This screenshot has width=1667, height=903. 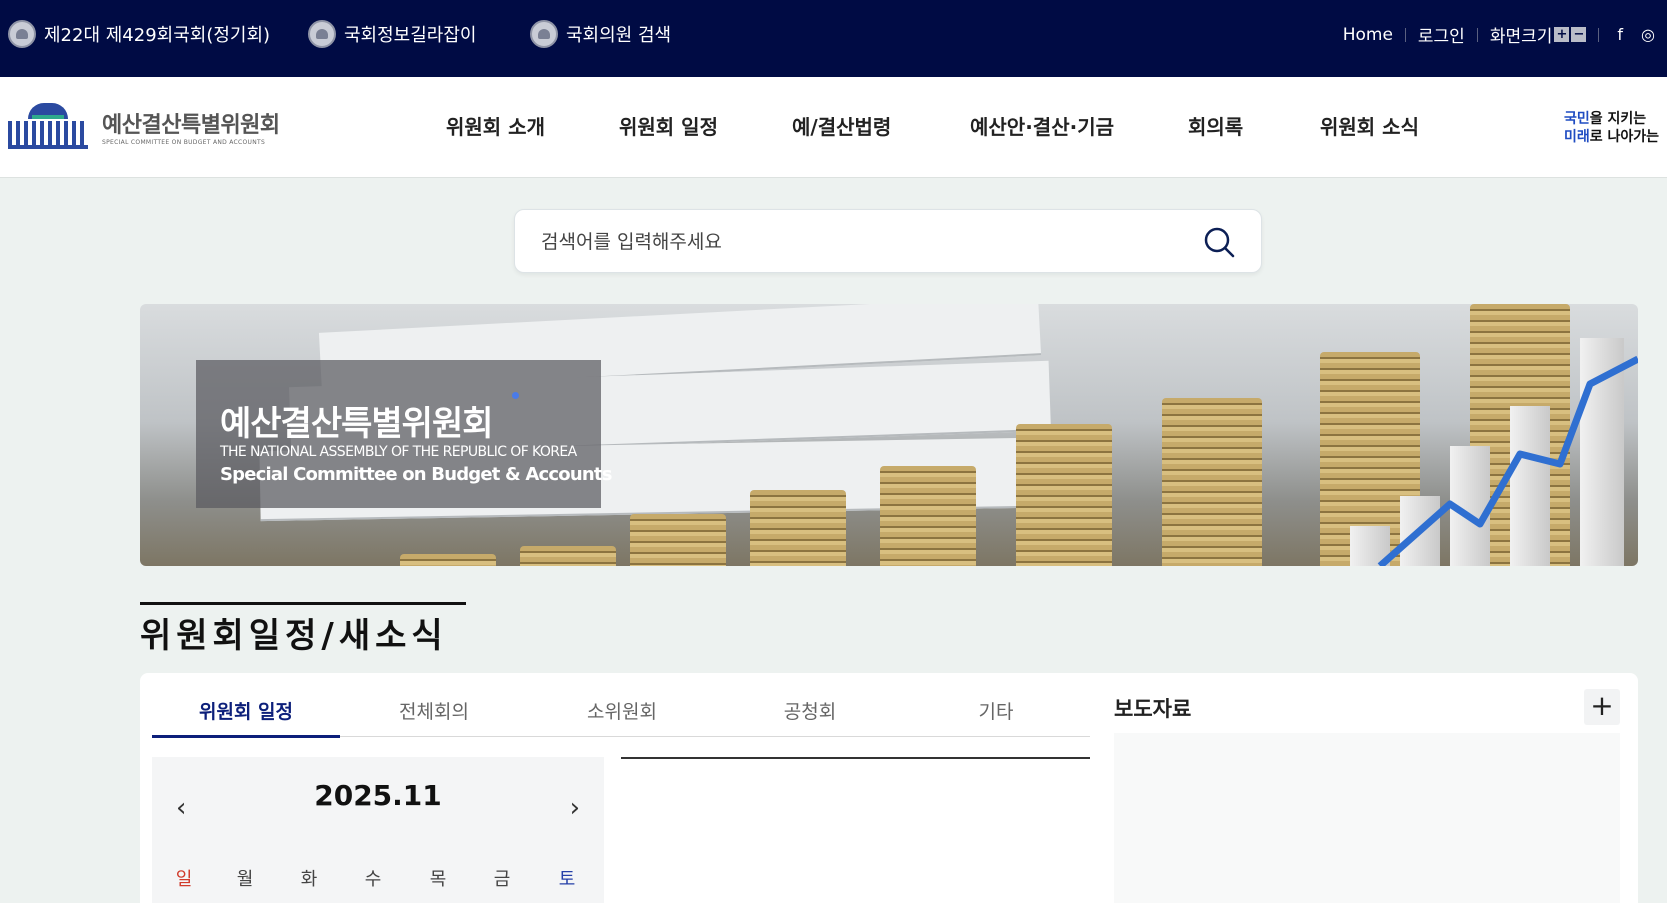 I want to click on active-tab-indicator, so click(x=246, y=736).